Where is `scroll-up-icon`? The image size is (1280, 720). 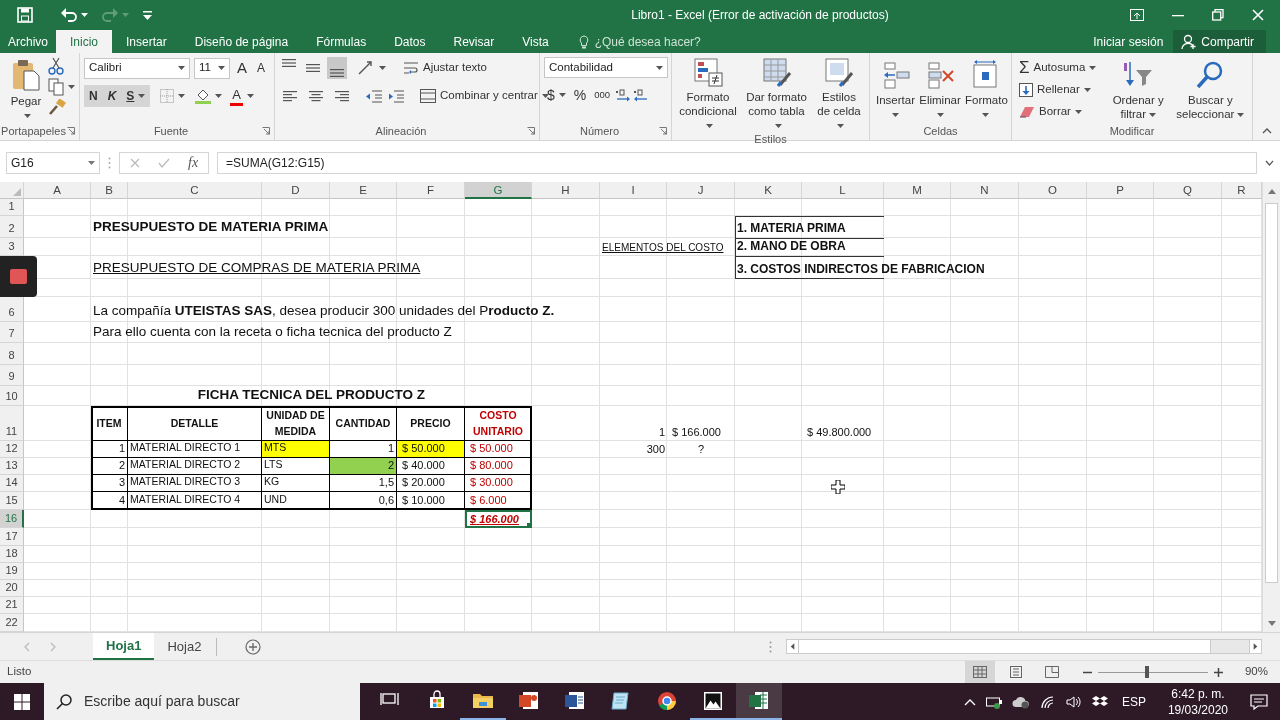
scroll-up-icon is located at coordinates (1271, 191).